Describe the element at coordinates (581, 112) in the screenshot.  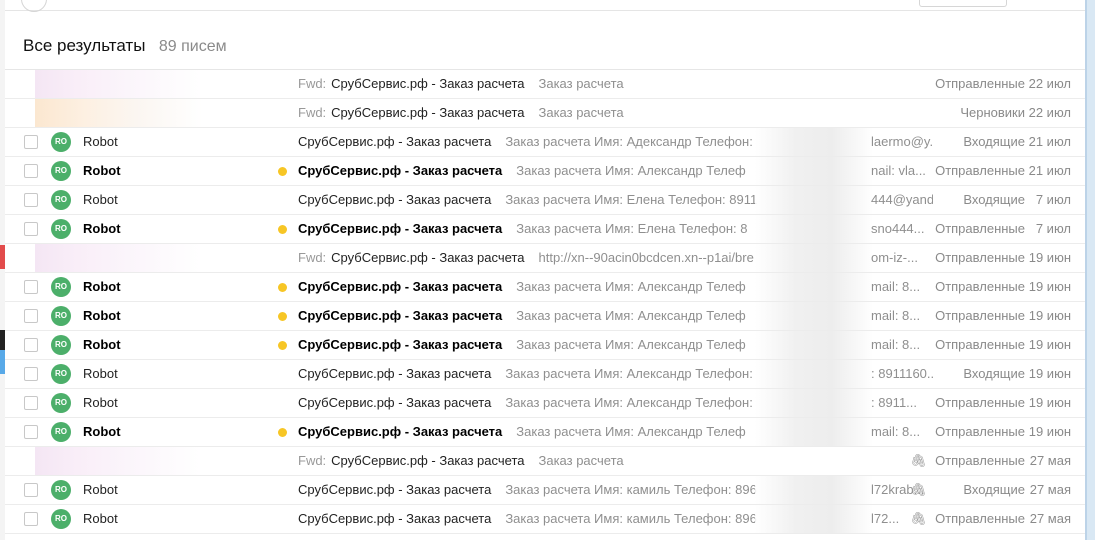
I see `snippet: Заказ расчета` at that location.